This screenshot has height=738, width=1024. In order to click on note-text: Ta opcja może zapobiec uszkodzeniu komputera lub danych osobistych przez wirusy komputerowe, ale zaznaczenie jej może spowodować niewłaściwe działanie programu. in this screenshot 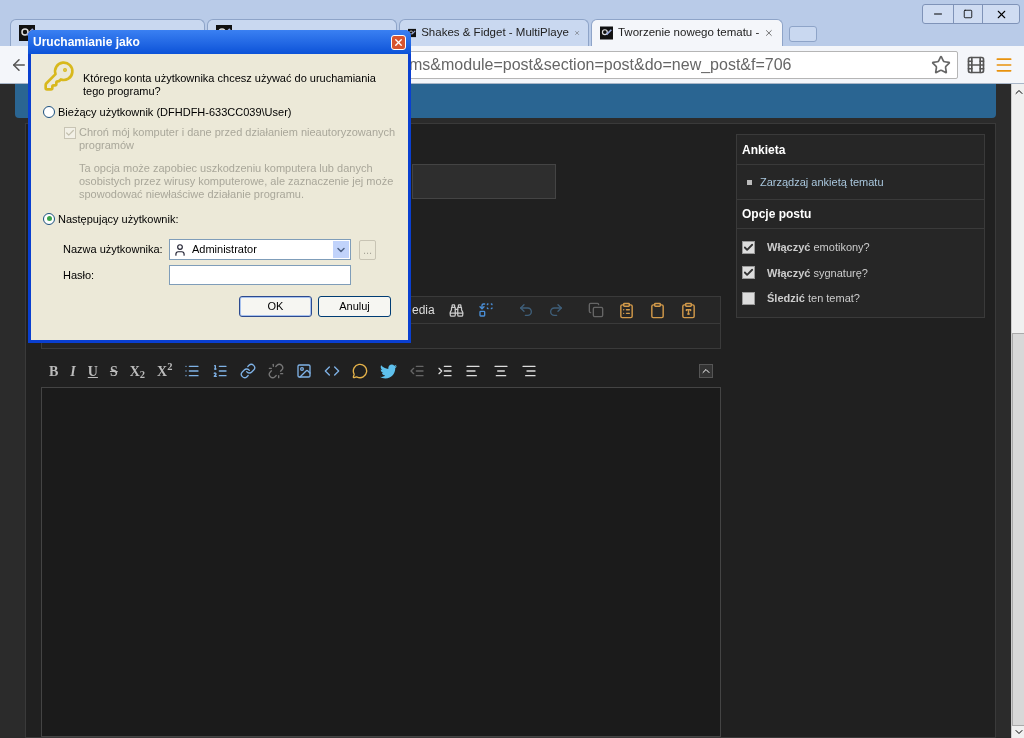, I will do `click(236, 181)`.